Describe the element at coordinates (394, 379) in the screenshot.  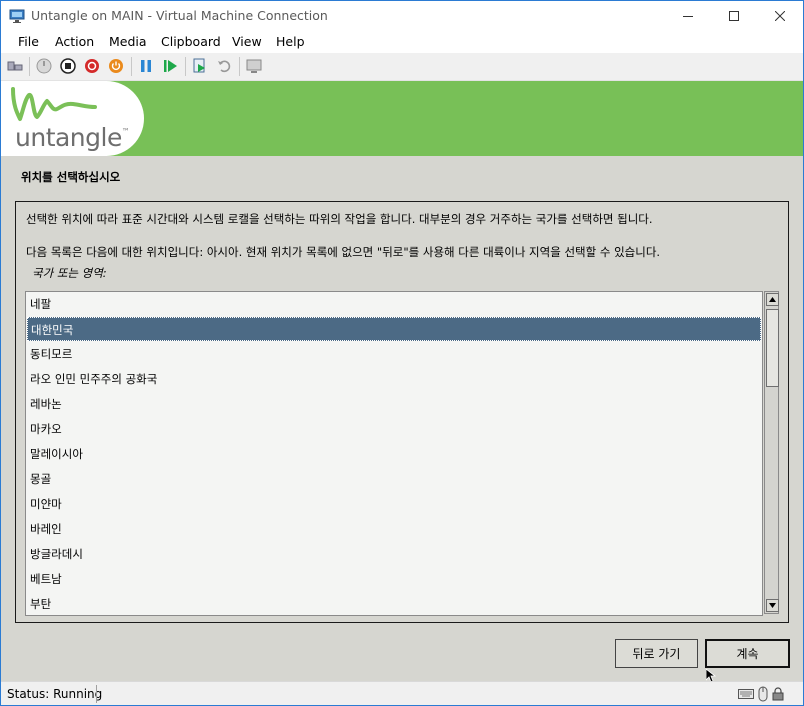
I see `list-item: 라오 인민 민주주의 공화국` at that location.